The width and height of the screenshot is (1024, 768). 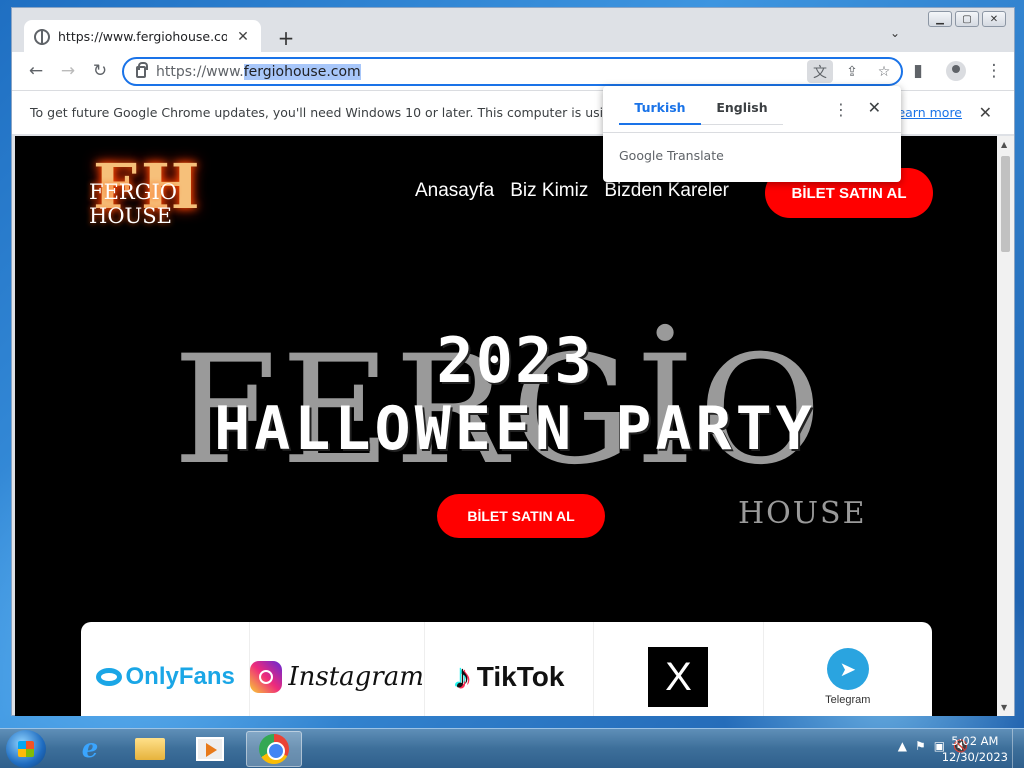 I want to click on hero-background-house: HOUSE, so click(x=802, y=513).